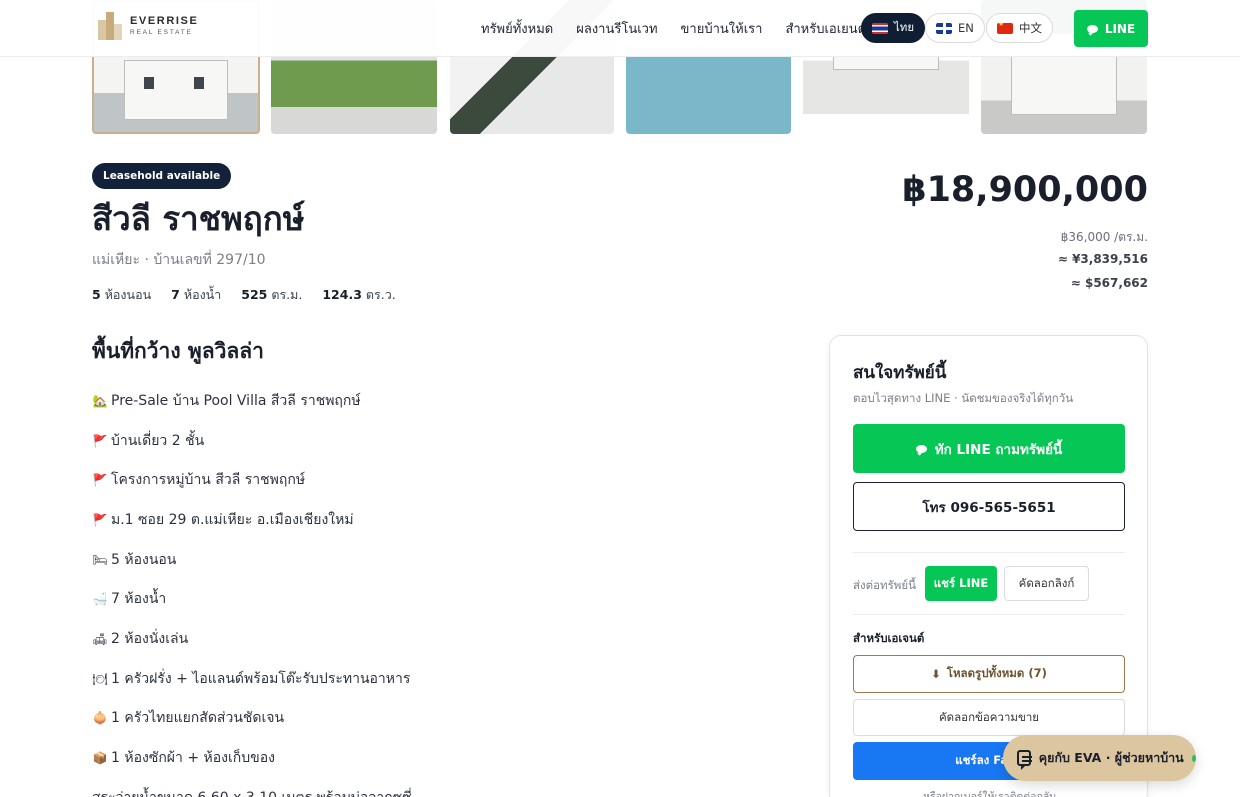 This screenshot has height=797, width=1240. I want to click on price-jpy: ≈ ¥3,839,516, so click(1102, 259).